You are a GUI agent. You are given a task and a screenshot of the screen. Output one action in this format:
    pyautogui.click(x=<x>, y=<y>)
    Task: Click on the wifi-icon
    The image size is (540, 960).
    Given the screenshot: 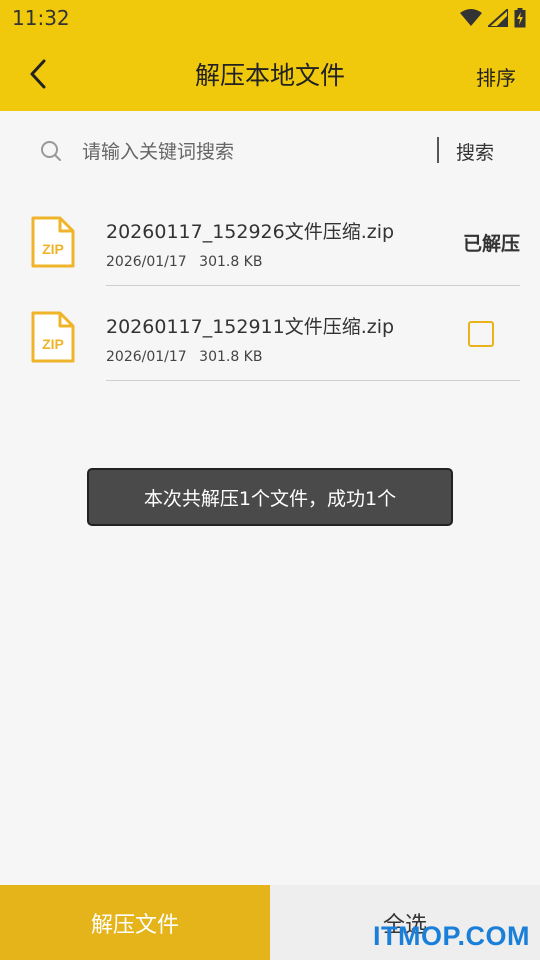 What is the action you would take?
    pyautogui.click(x=471, y=17)
    